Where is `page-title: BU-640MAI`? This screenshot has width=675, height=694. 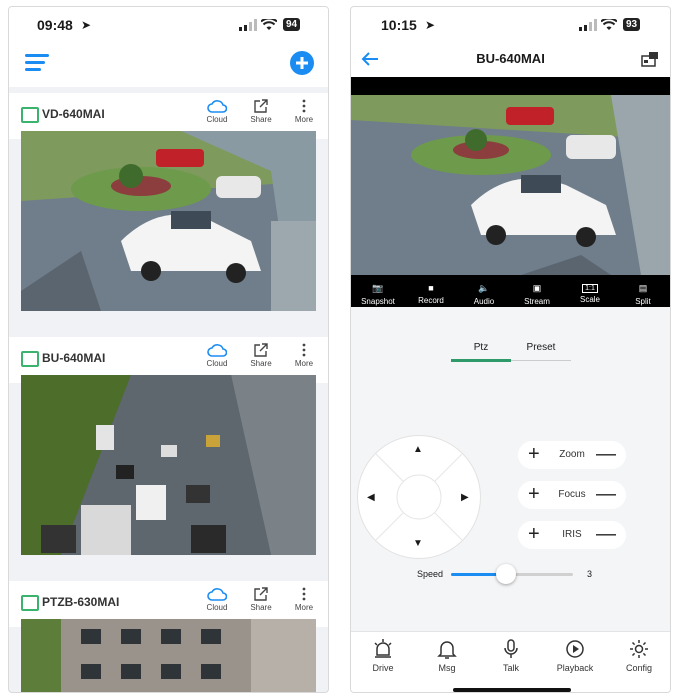 page-title: BU-640MAI is located at coordinates (510, 58).